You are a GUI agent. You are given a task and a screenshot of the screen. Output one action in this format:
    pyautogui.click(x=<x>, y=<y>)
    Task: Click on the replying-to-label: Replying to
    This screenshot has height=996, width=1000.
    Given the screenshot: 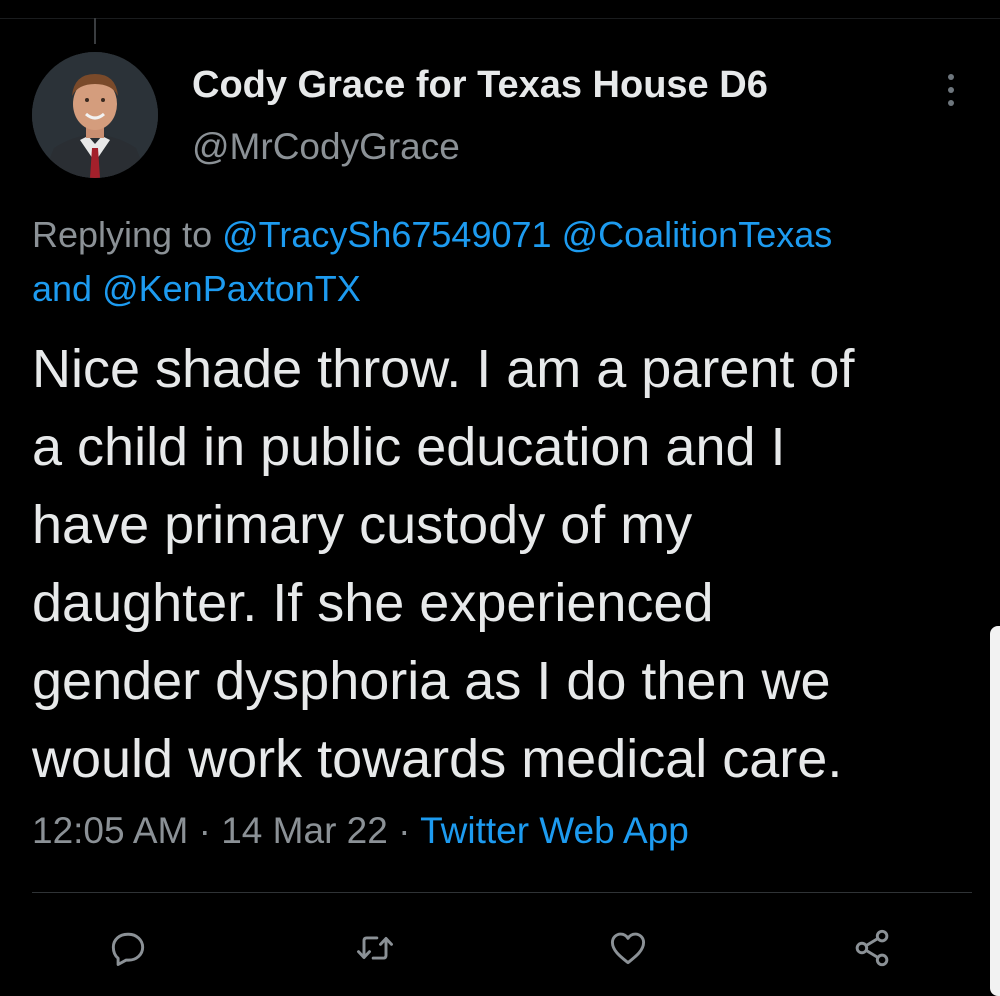 What is the action you would take?
    pyautogui.click(x=122, y=234)
    